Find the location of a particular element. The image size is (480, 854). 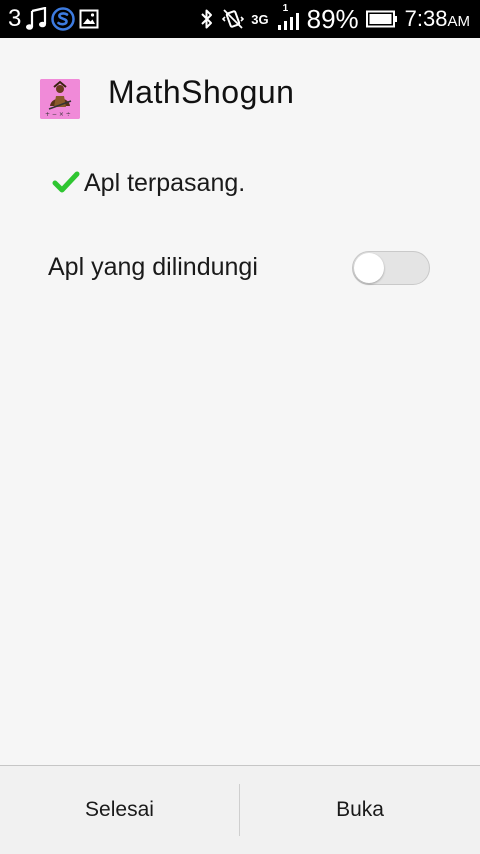

open-button: Buka is located at coordinates (360, 810).